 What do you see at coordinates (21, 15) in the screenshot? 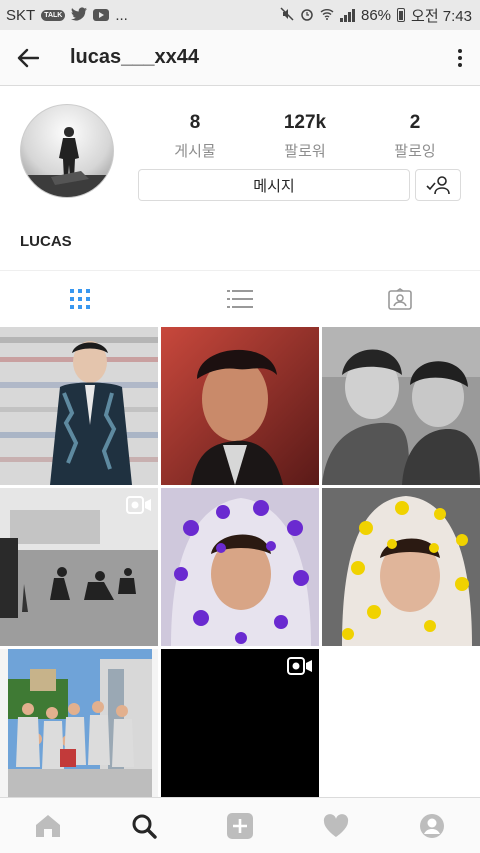
I see `carrier-name: SKT` at bounding box center [21, 15].